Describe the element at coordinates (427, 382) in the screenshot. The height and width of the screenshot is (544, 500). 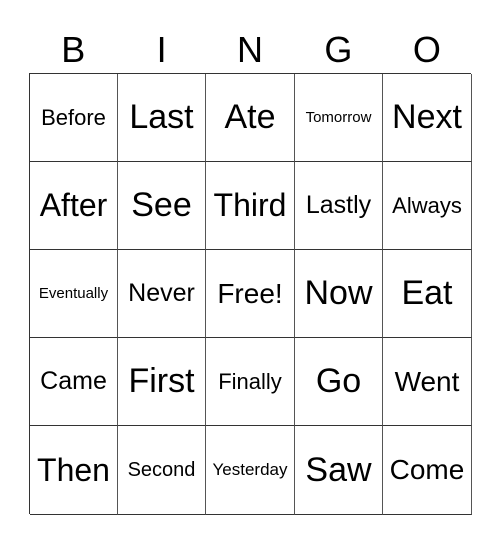
I see `bingo-cell: Went` at that location.